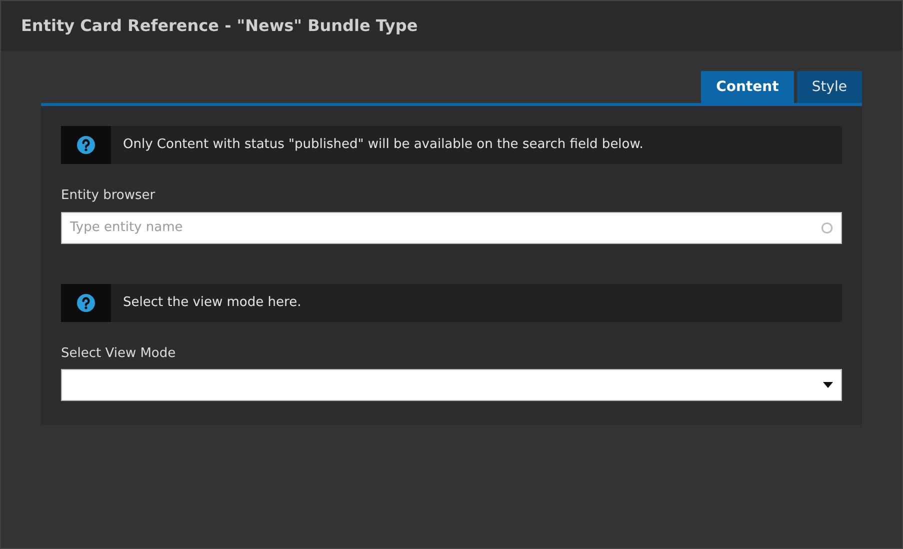  Describe the element at coordinates (827, 228) in the screenshot. I see `loading-circle-icon` at that location.